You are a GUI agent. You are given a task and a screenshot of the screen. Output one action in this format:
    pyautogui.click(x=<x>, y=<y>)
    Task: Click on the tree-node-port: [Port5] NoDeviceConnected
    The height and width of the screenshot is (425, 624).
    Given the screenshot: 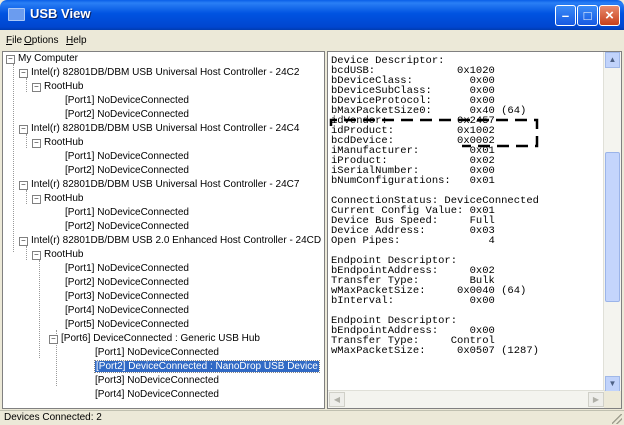 What is the action you would take?
    pyautogui.click(x=127, y=325)
    